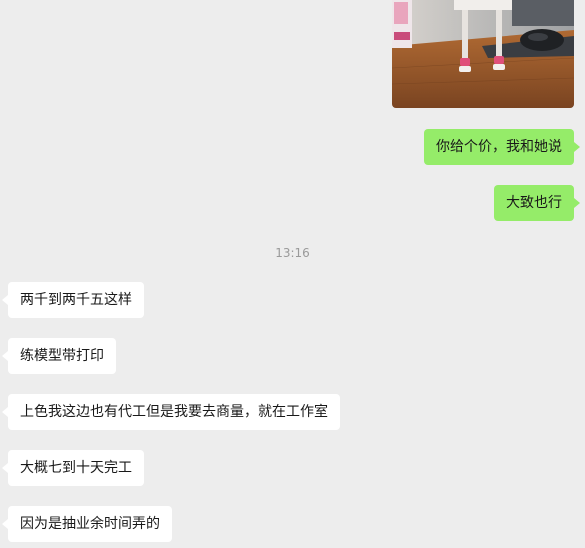 Image resolution: width=585 pixels, height=548 pixels. Describe the element at coordinates (537, 203) in the screenshot. I see `outgoing-message: 大致也行` at that location.